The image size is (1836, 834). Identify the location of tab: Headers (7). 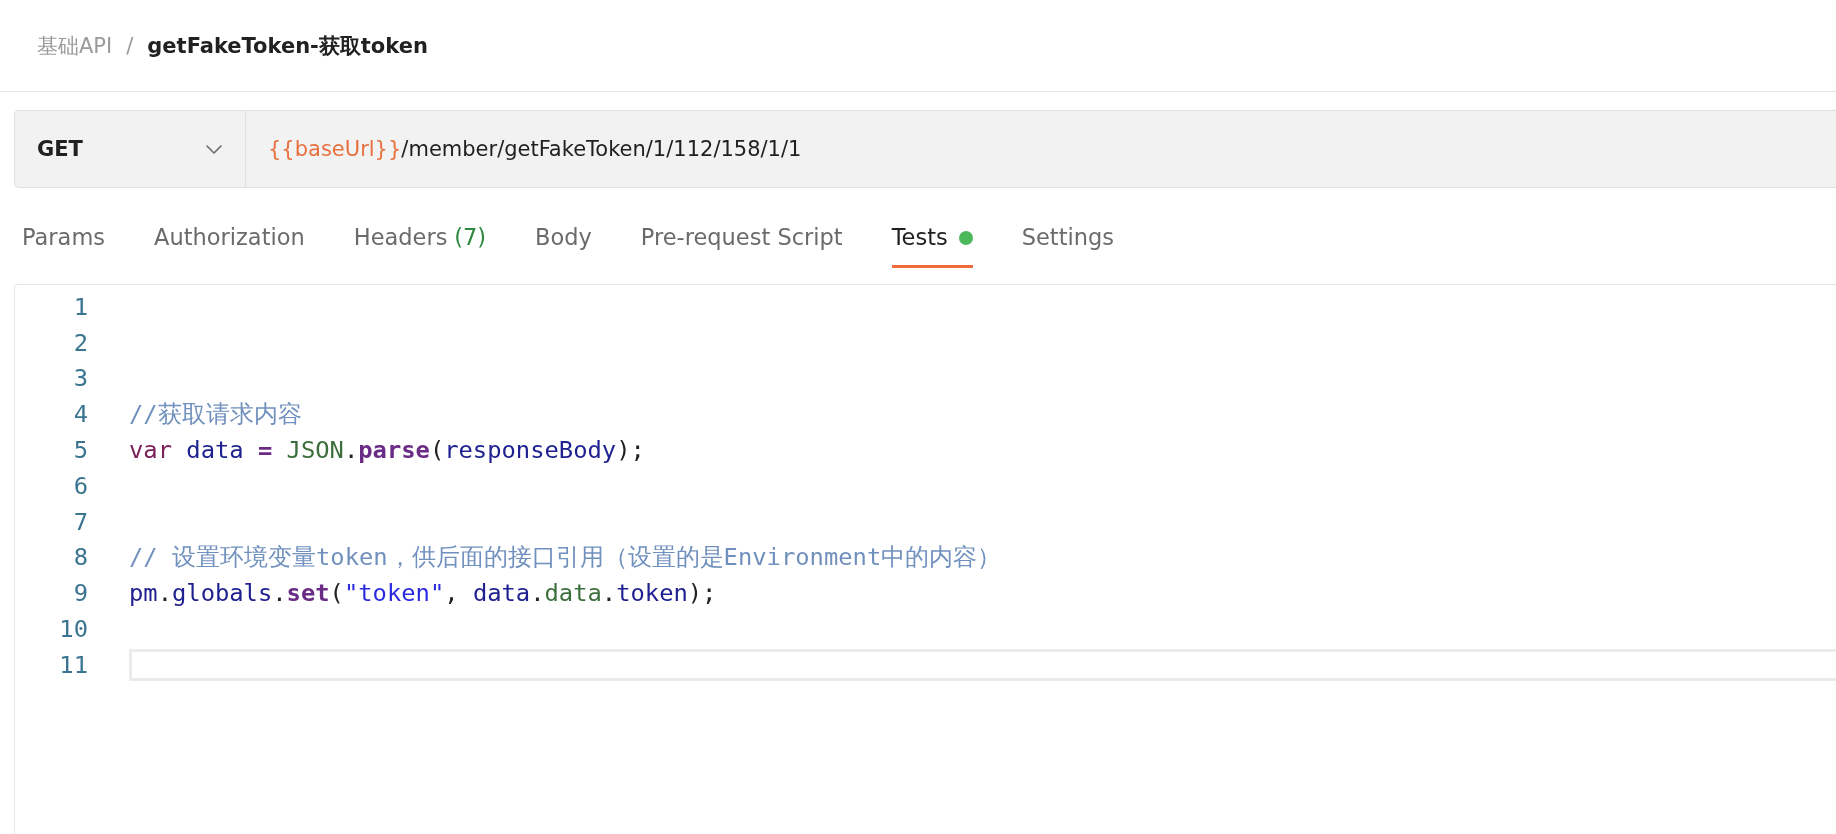
(419, 245).